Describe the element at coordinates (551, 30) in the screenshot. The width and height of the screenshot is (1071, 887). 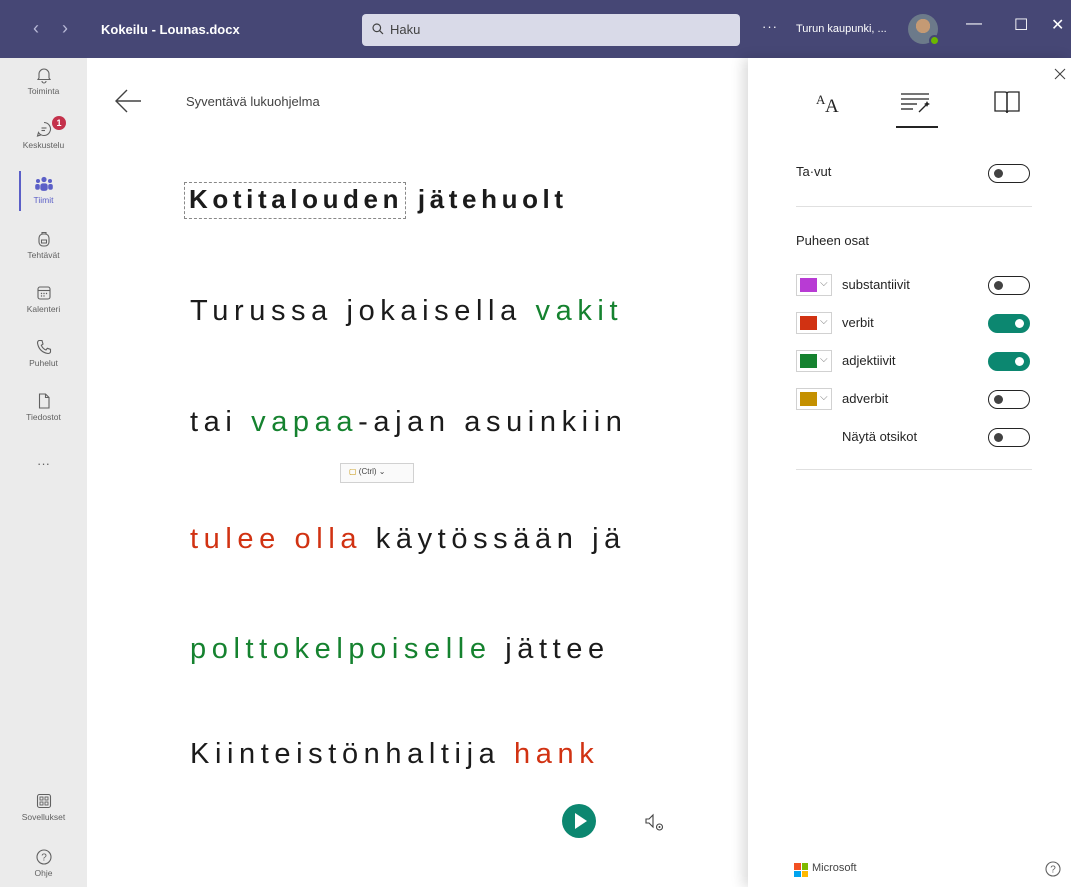
I see `search-box: Haku` at that location.